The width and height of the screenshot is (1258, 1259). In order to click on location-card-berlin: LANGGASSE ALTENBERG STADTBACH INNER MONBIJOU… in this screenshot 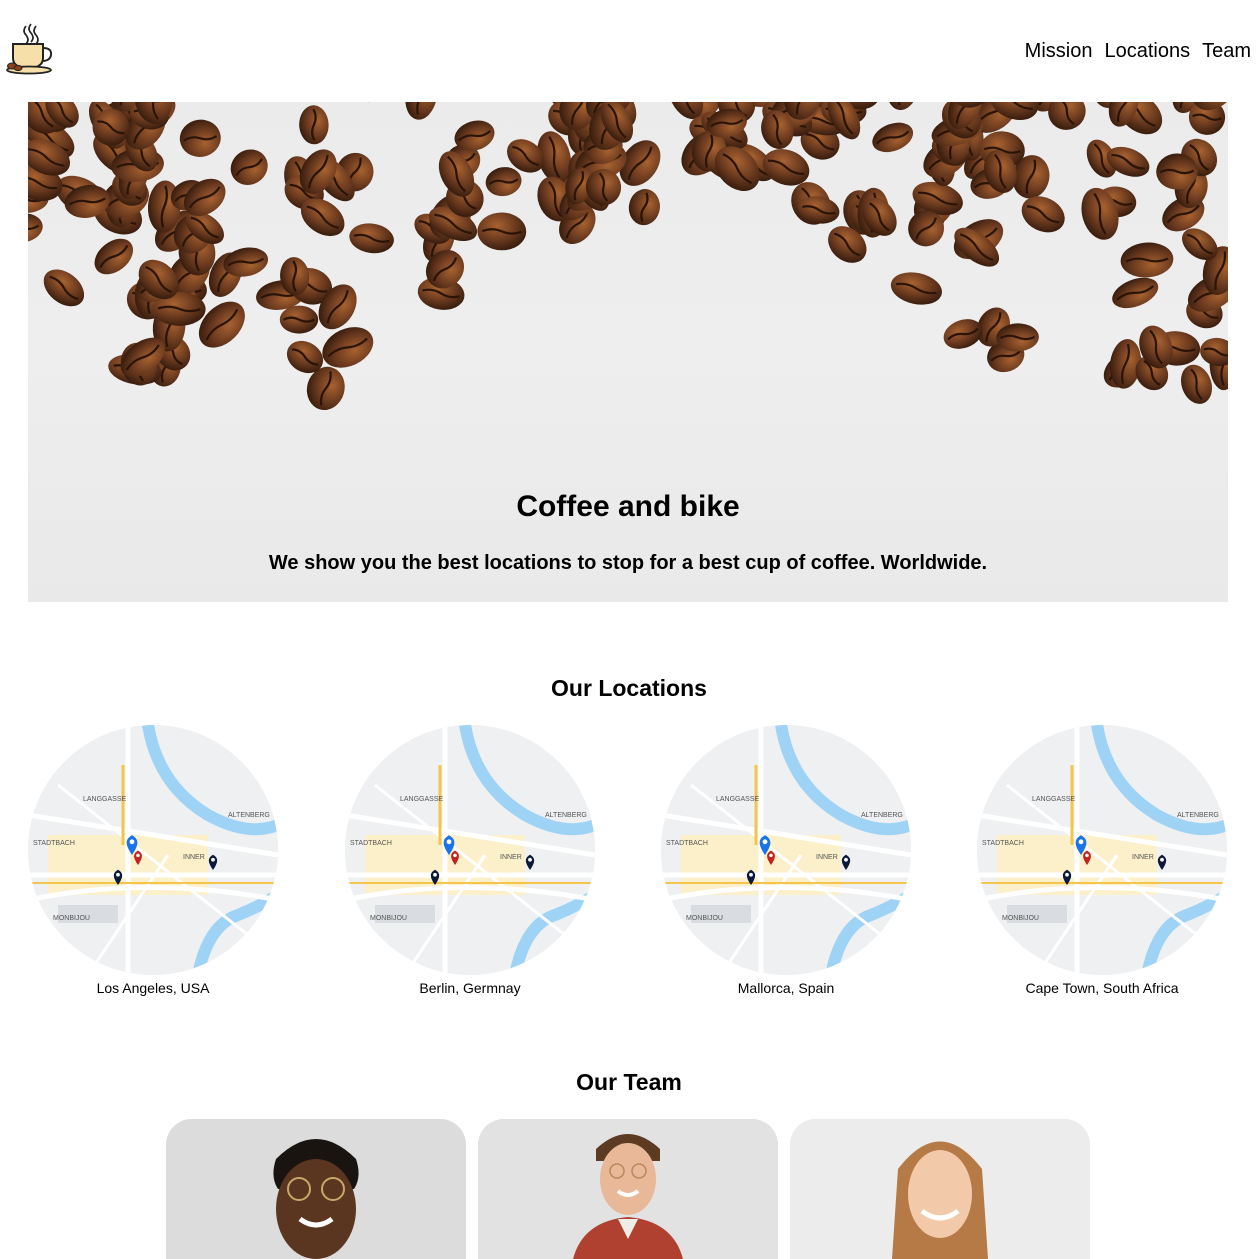, I will do `click(470, 860)`.